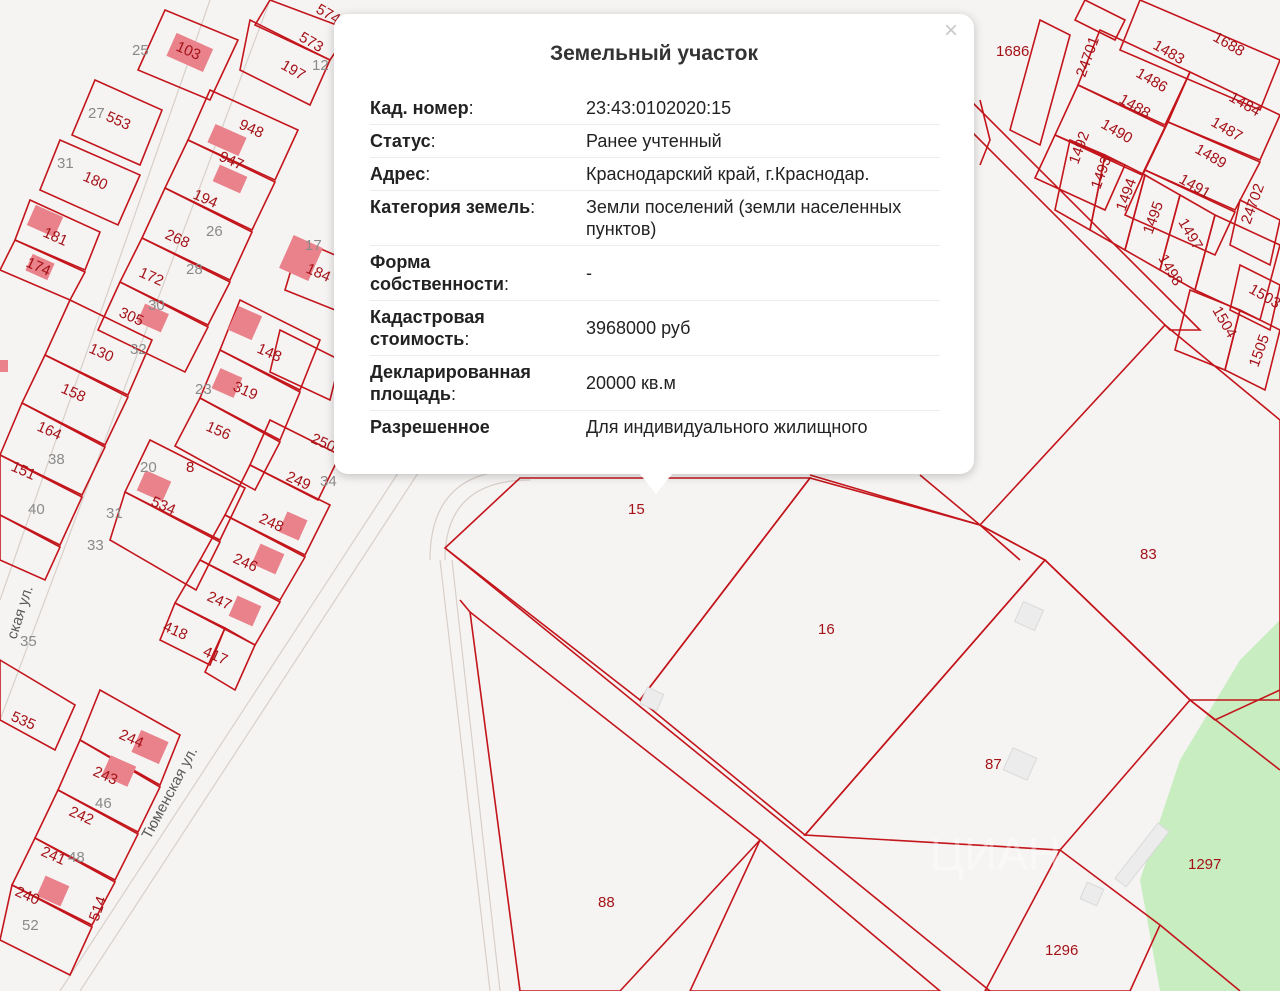 The width and height of the screenshot is (1280, 991). What do you see at coordinates (1204, 864) in the screenshot?
I see `svg-text: 1297` at bounding box center [1204, 864].